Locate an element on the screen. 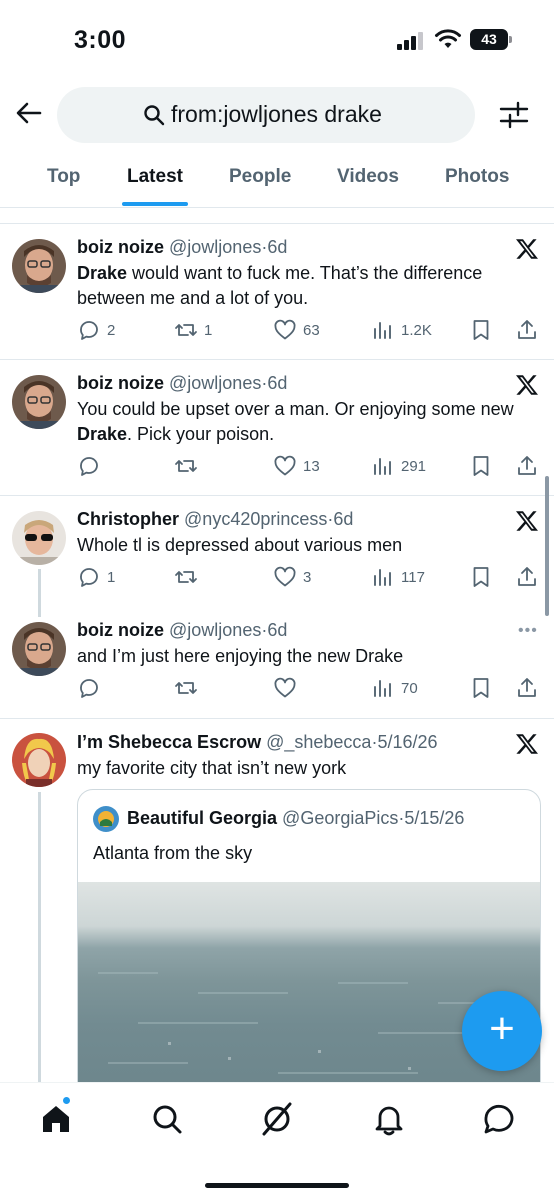 The image size is (554, 1200). search-header: from:jowljones drake is located at coordinates (277, 115).